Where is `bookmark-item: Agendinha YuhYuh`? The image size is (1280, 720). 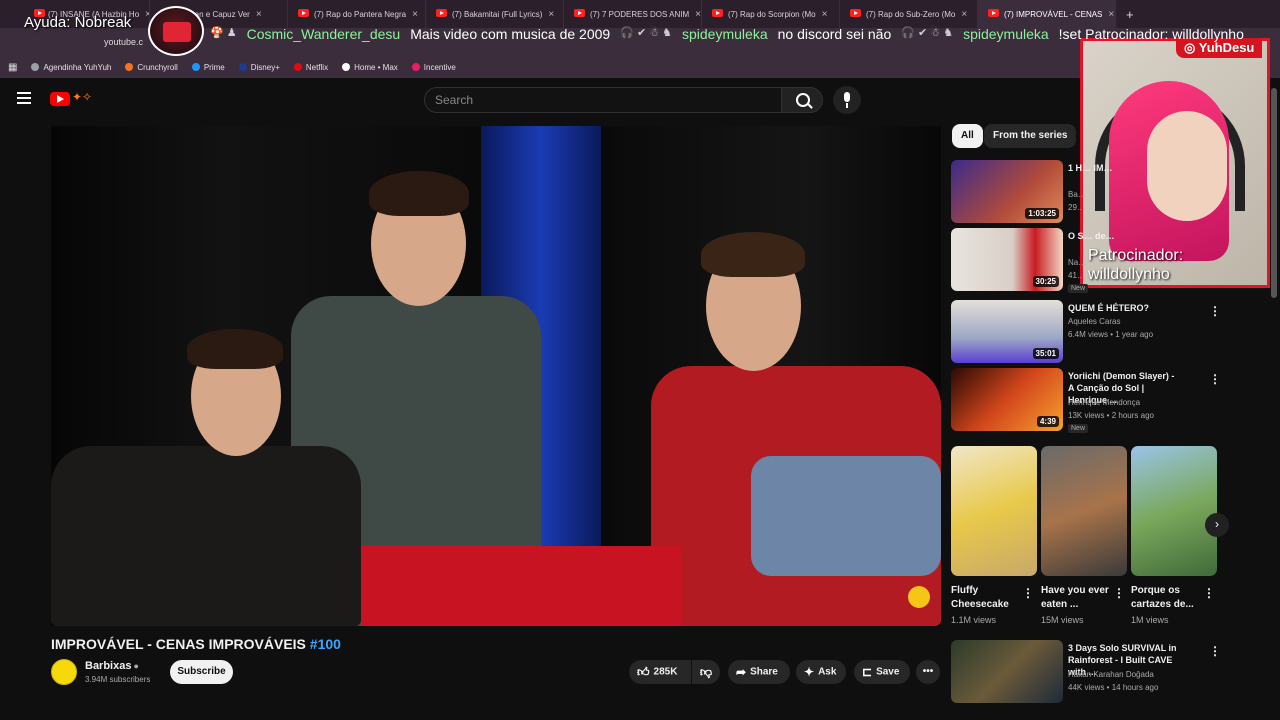
bookmark-item: Agendinha YuhYuh is located at coordinates (71, 67).